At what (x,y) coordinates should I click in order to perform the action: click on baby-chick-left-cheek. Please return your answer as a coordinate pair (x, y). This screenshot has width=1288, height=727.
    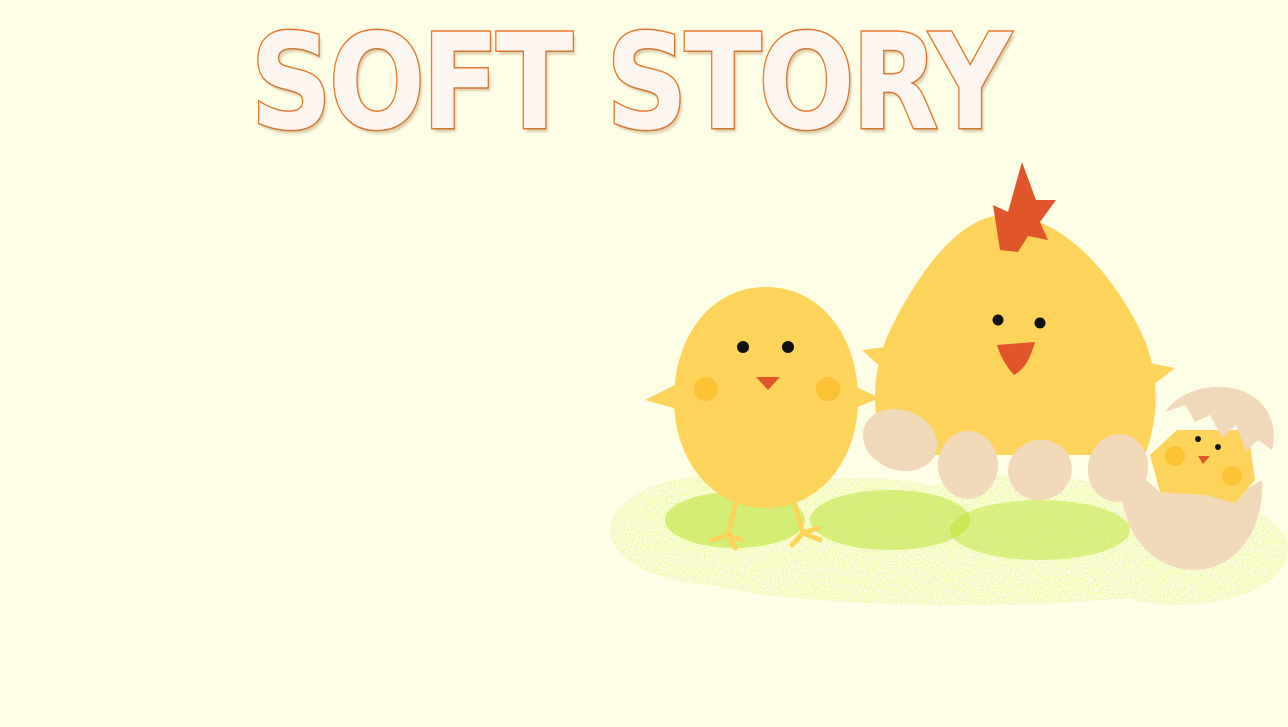
    Looking at the image, I should click on (1175, 456).